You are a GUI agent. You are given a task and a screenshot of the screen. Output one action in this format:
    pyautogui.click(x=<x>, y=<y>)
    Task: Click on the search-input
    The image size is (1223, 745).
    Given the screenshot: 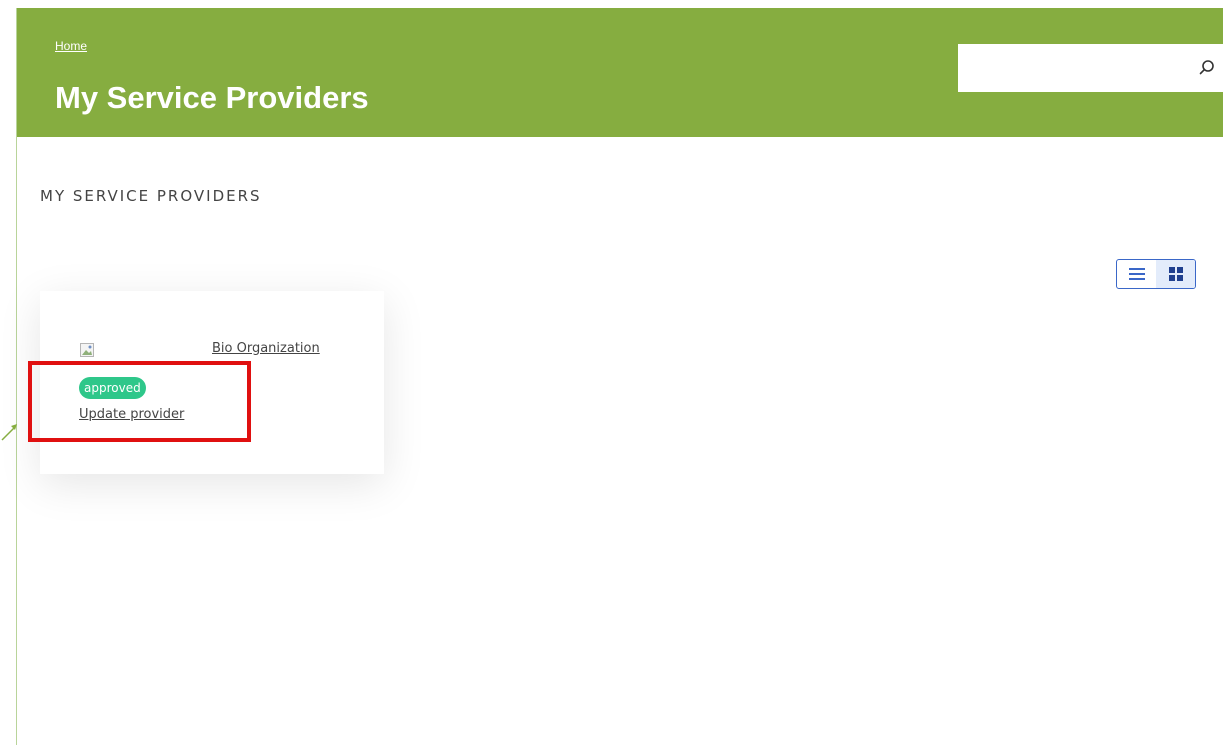 What is the action you would take?
    pyautogui.click(x=1070, y=68)
    